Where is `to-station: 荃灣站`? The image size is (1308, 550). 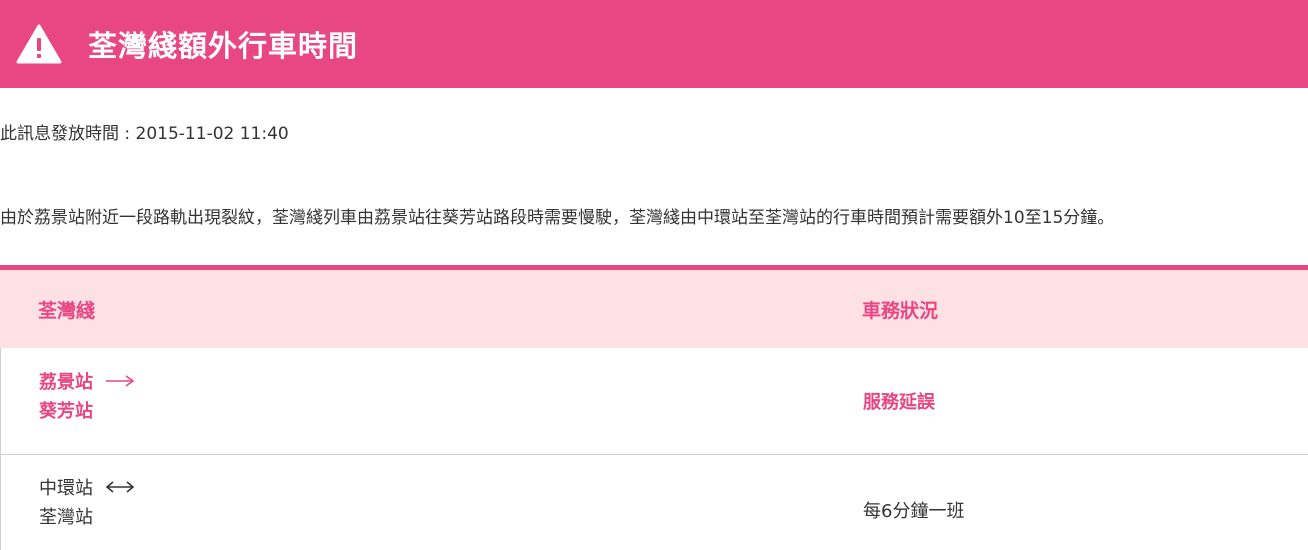 to-station: 荃灣站 is located at coordinates (66, 517).